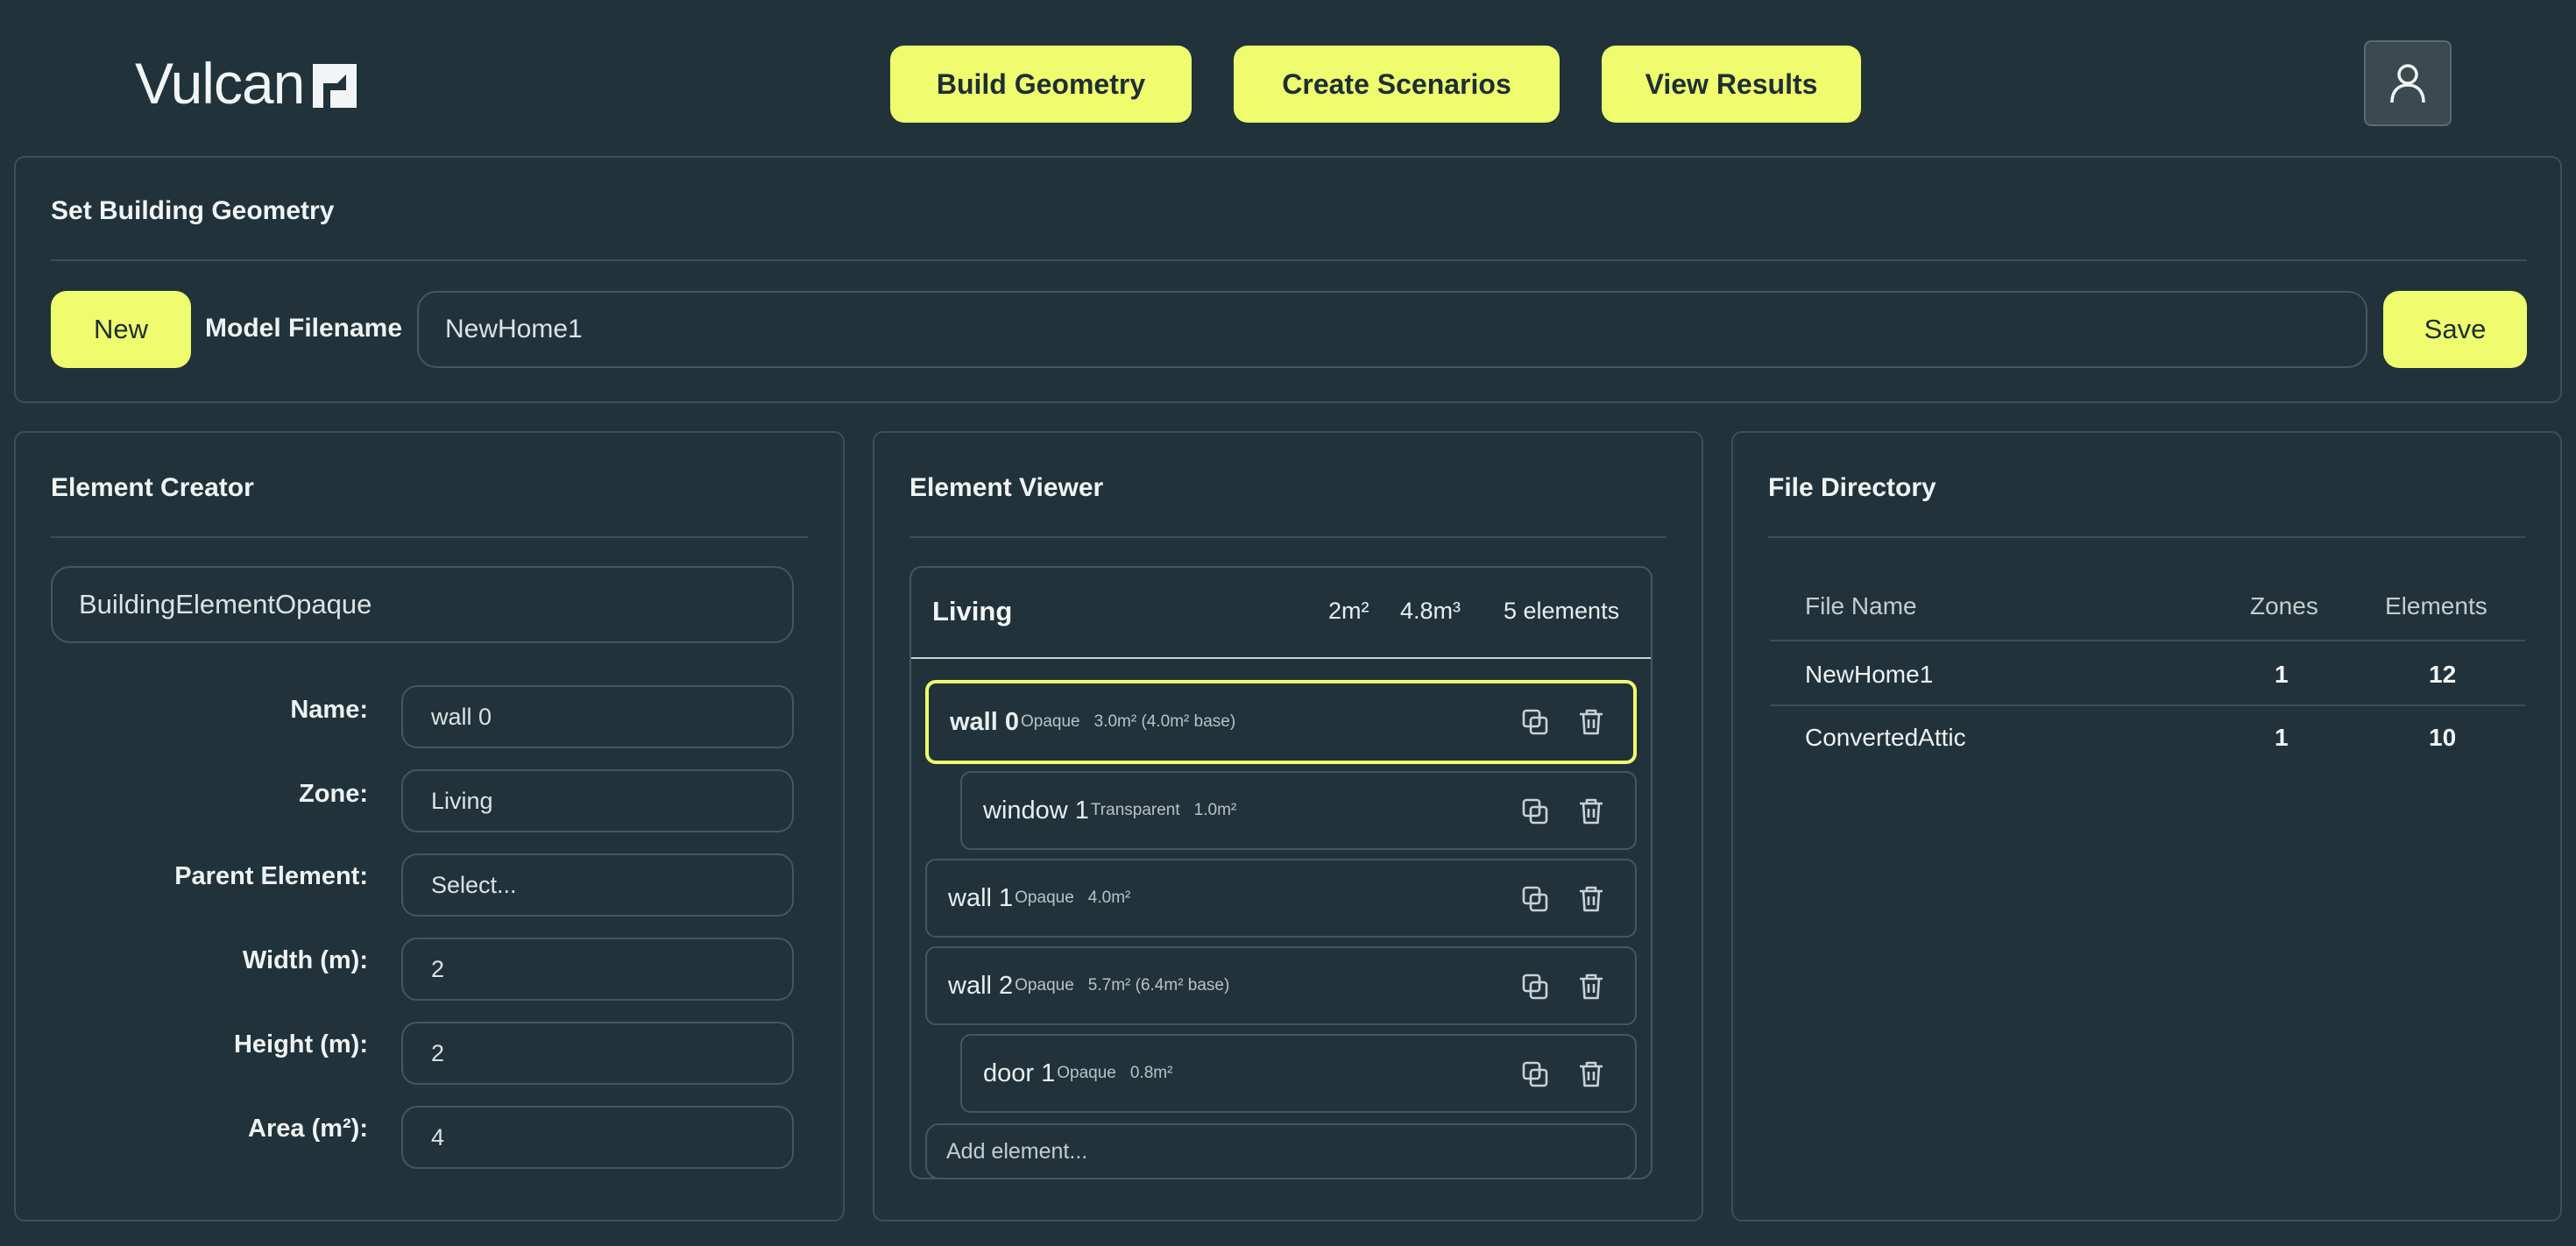 The image size is (2576, 1246). What do you see at coordinates (2147, 603) in the screenshot?
I see `table-header: File Name Zones Elements` at bounding box center [2147, 603].